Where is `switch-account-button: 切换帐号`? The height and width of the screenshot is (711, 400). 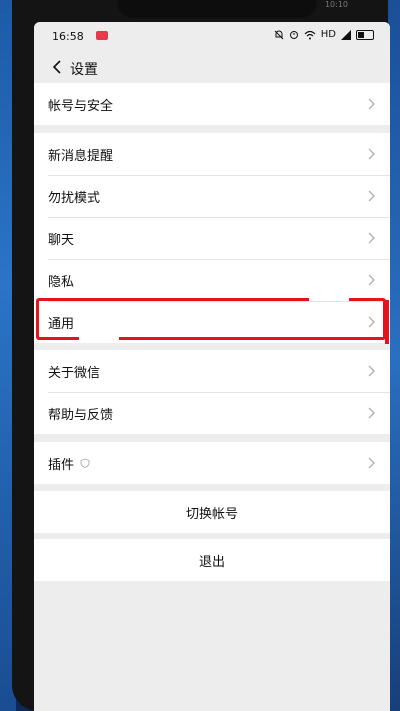 switch-account-button: 切换帐号 is located at coordinates (212, 512).